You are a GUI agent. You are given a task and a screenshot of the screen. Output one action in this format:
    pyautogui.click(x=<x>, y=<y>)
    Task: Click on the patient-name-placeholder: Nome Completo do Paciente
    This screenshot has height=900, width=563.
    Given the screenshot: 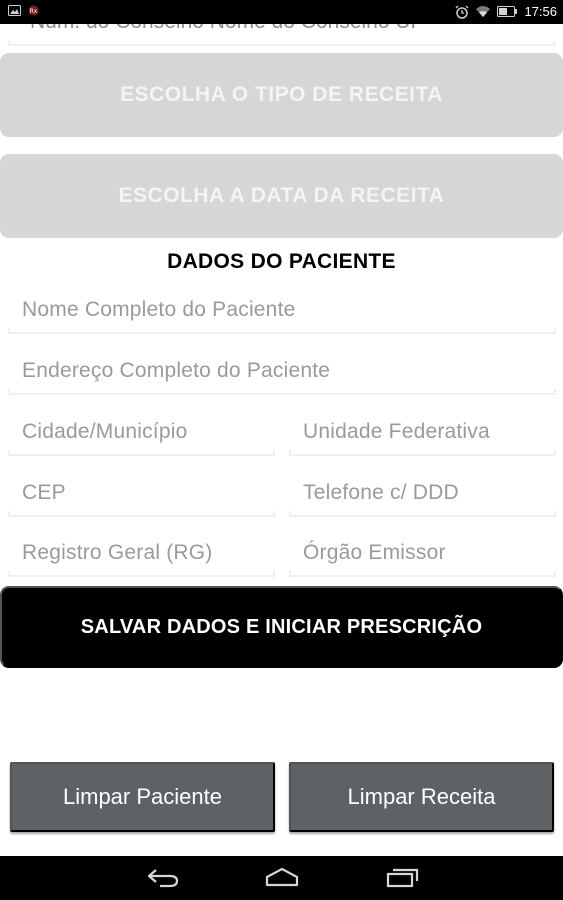 What is the action you would take?
    pyautogui.click(x=159, y=309)
    